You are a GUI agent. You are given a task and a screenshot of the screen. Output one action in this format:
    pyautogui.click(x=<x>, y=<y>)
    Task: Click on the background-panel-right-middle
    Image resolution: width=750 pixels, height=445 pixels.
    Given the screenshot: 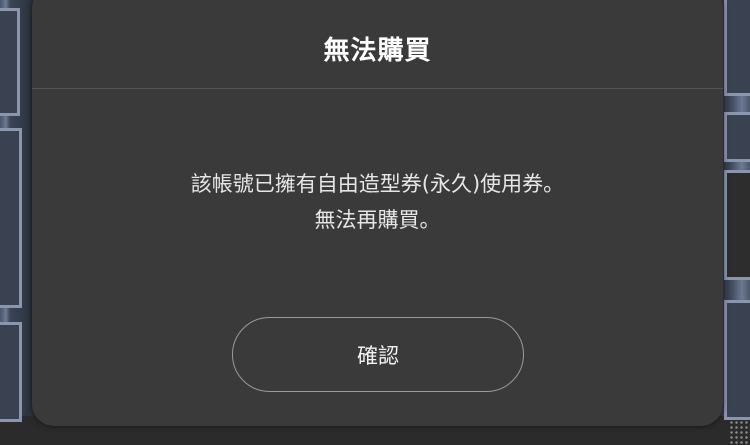 What is the action you would take?
    pyautogui.click(x=737, y=307)
    